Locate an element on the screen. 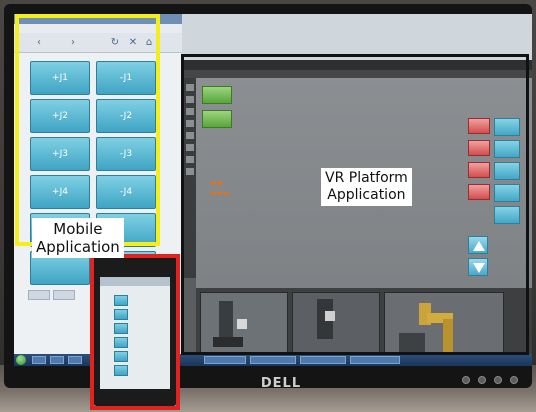 This screenshot has height=412, width=536. phone-highlight-box is located at coordinates (135, 332).